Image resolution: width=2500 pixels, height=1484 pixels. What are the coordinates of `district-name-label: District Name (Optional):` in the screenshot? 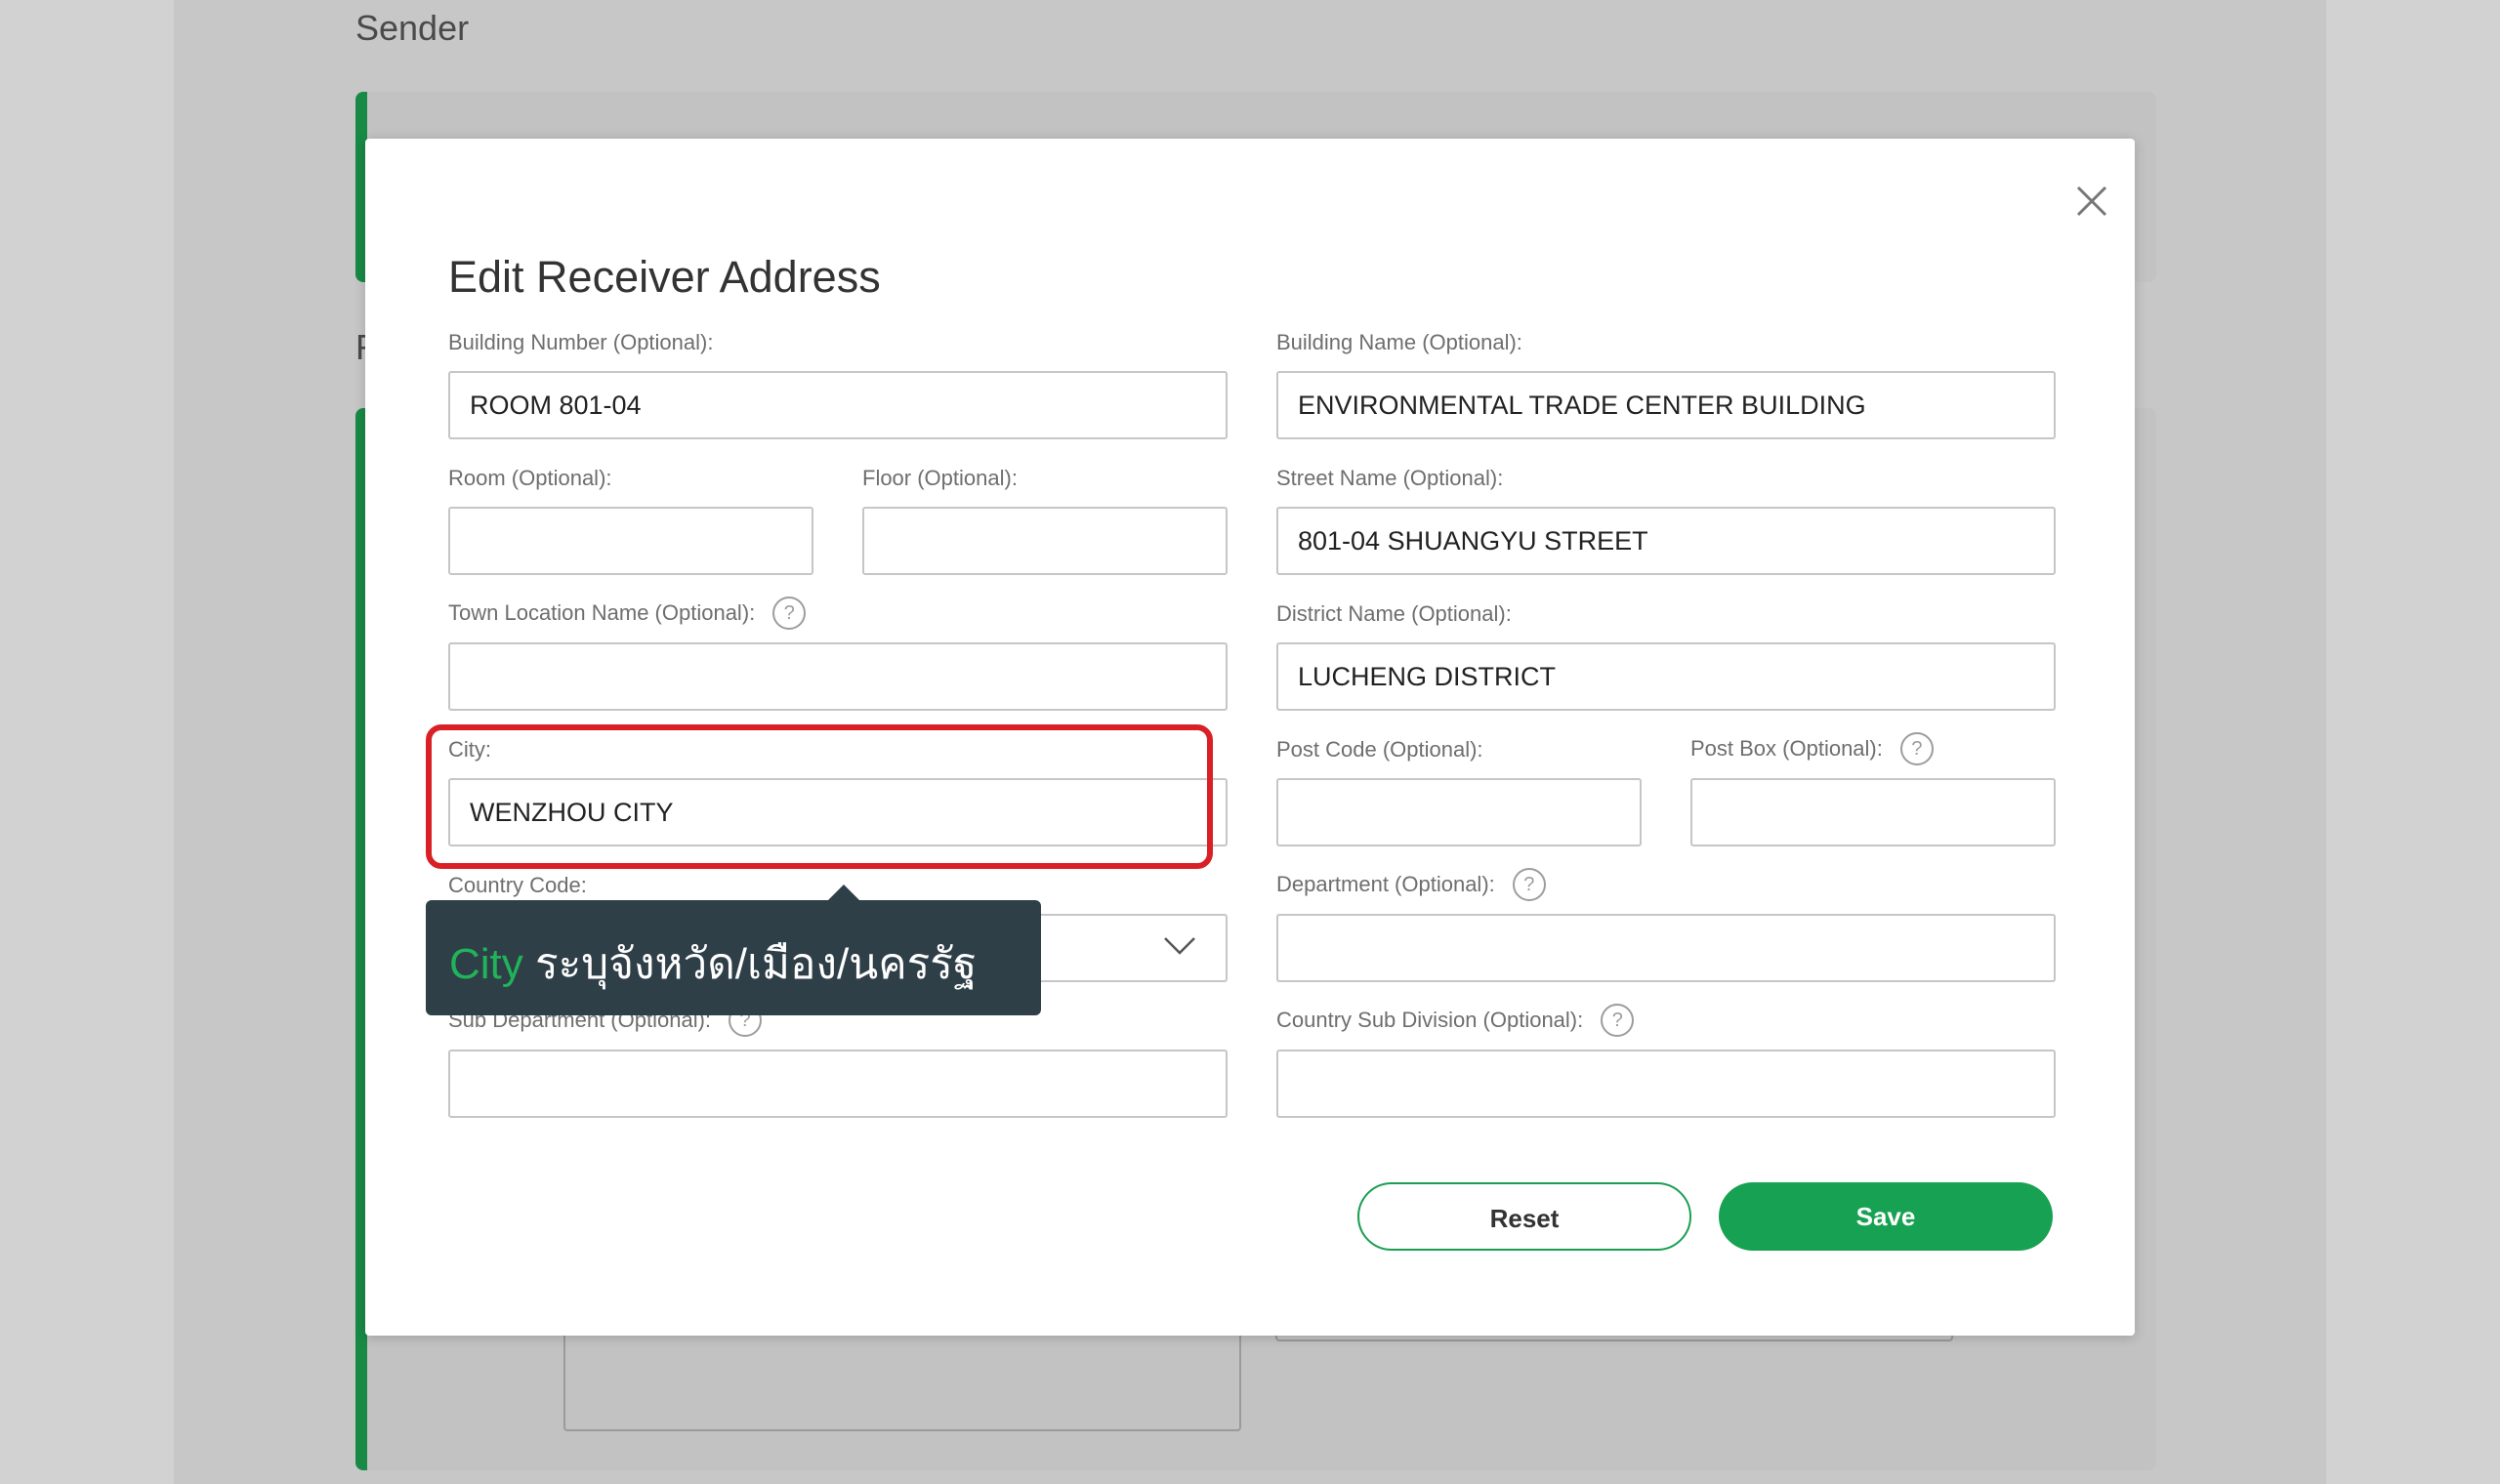 It's located at (1394, 613).